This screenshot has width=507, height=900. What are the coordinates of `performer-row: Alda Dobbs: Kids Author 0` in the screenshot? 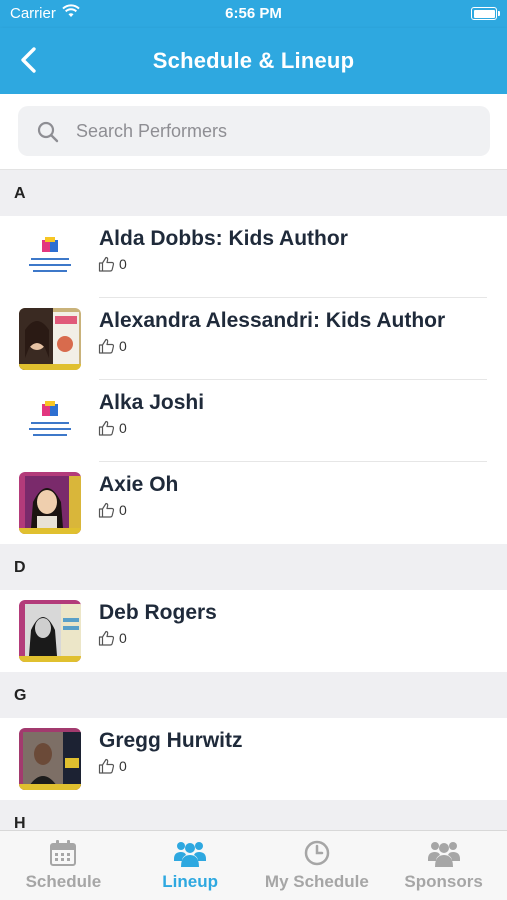 It's located at (253, 257).